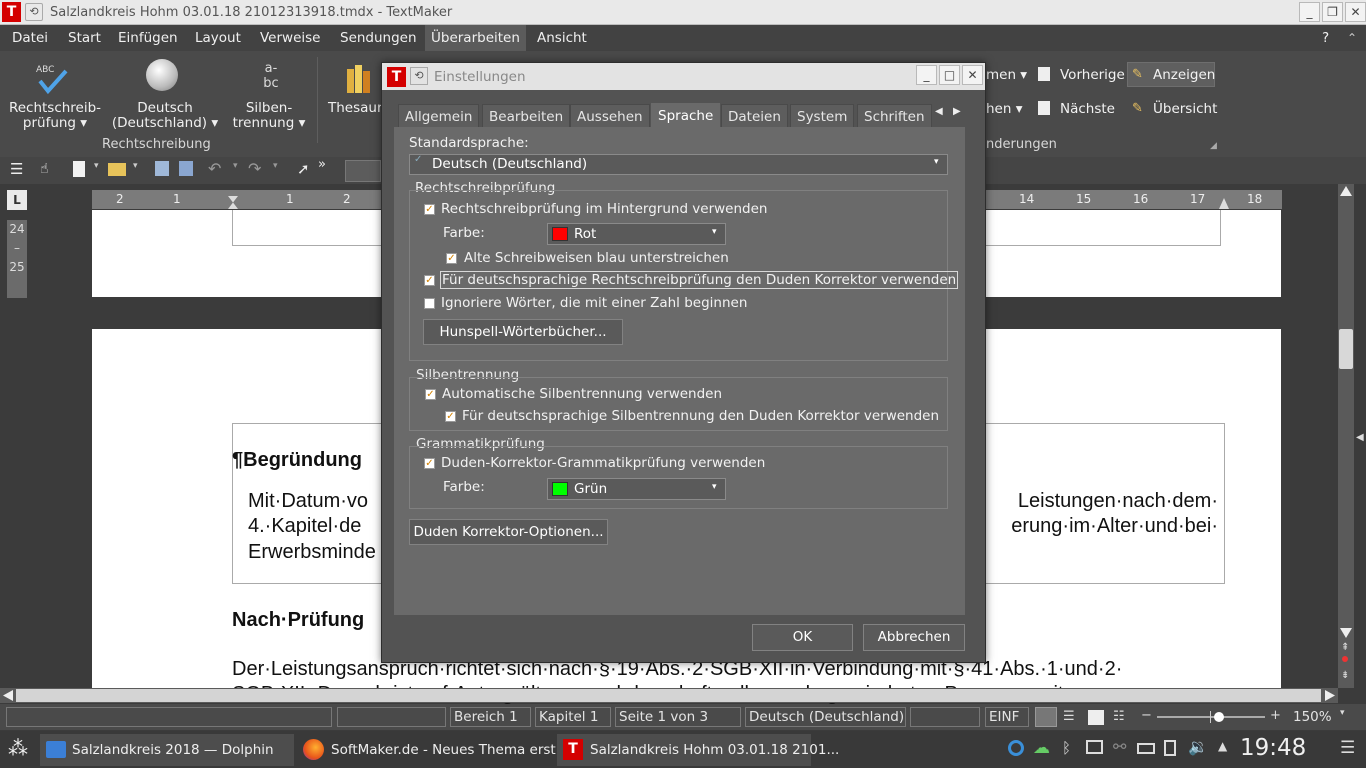 The height and width of the screenshot is (768, 1366). I want to click on zoom-in-icon: +, so click(1275, 715).